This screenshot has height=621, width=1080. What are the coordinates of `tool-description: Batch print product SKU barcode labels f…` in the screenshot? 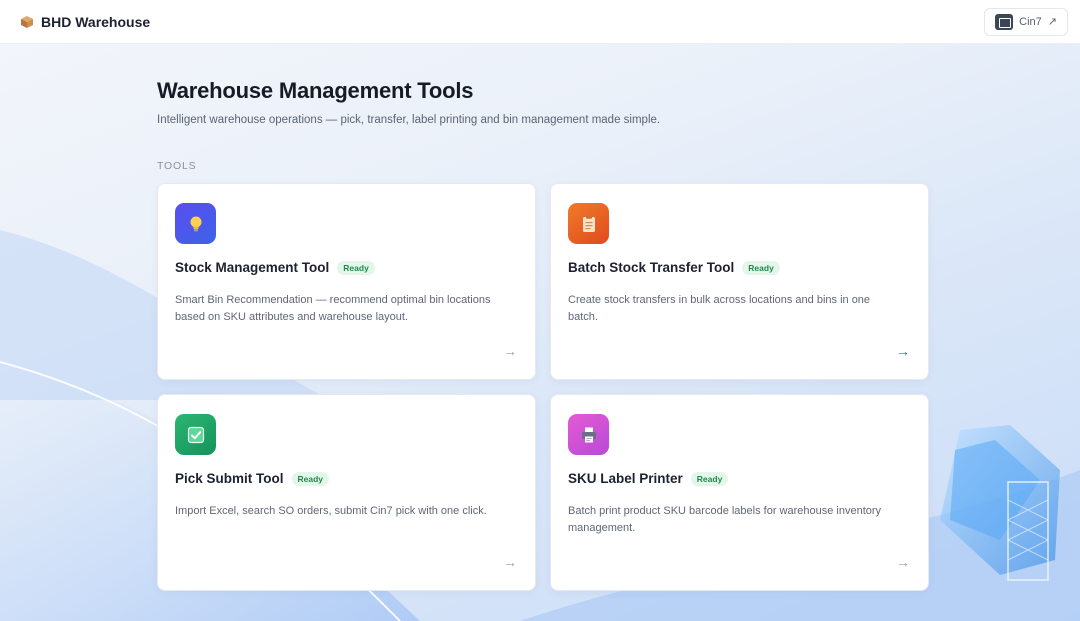 It's located at (725, 519).